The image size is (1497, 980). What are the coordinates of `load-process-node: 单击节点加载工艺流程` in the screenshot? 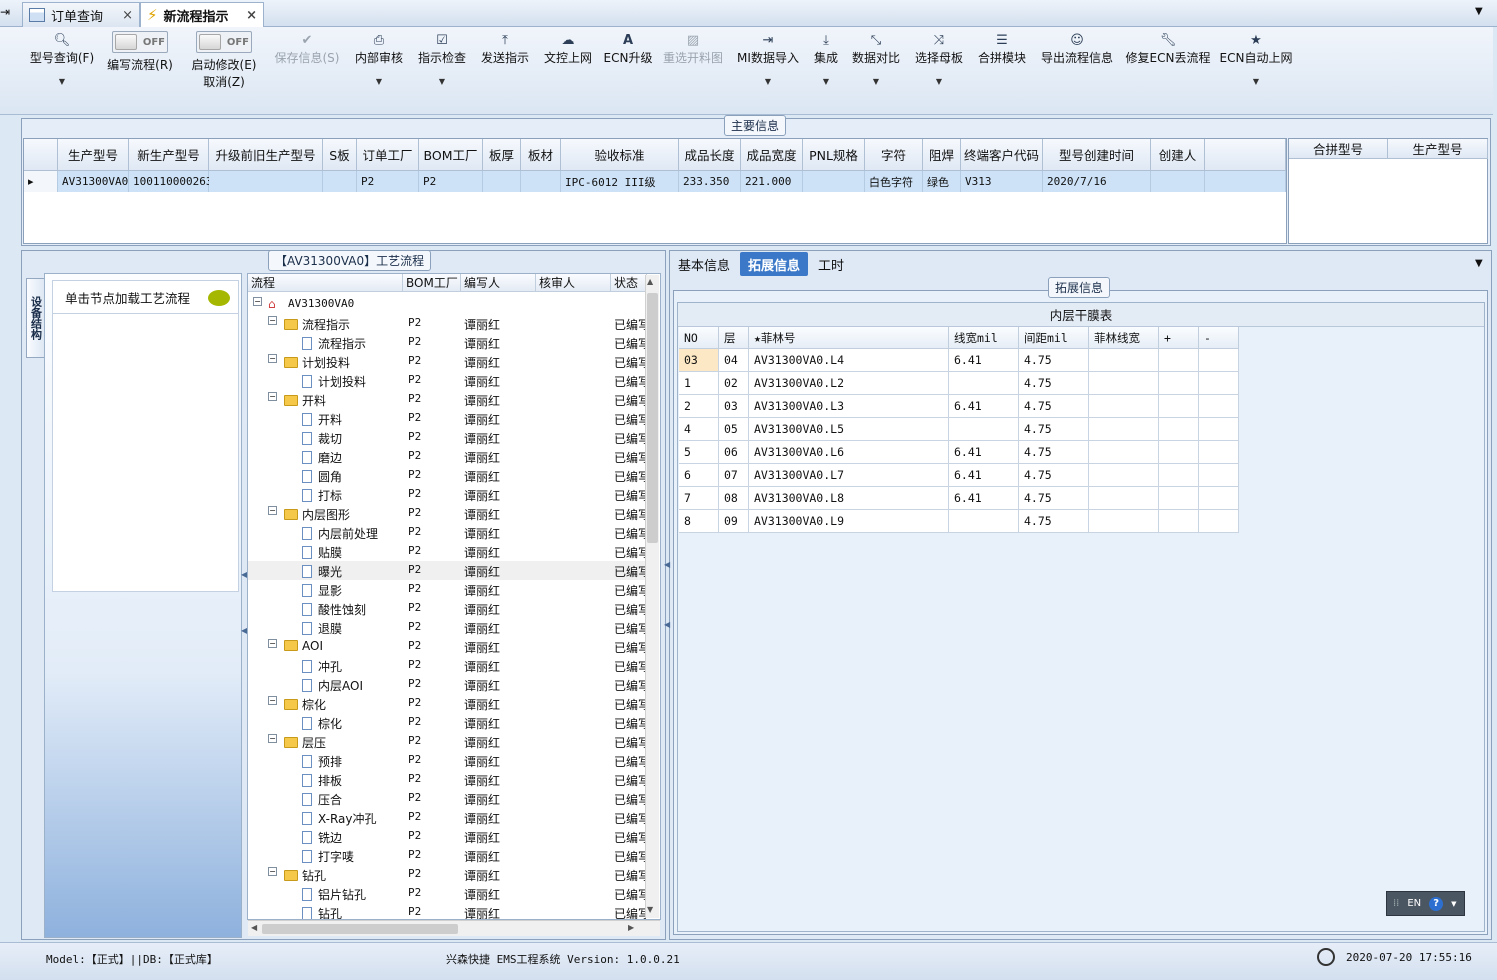 It's located at (145, 297).